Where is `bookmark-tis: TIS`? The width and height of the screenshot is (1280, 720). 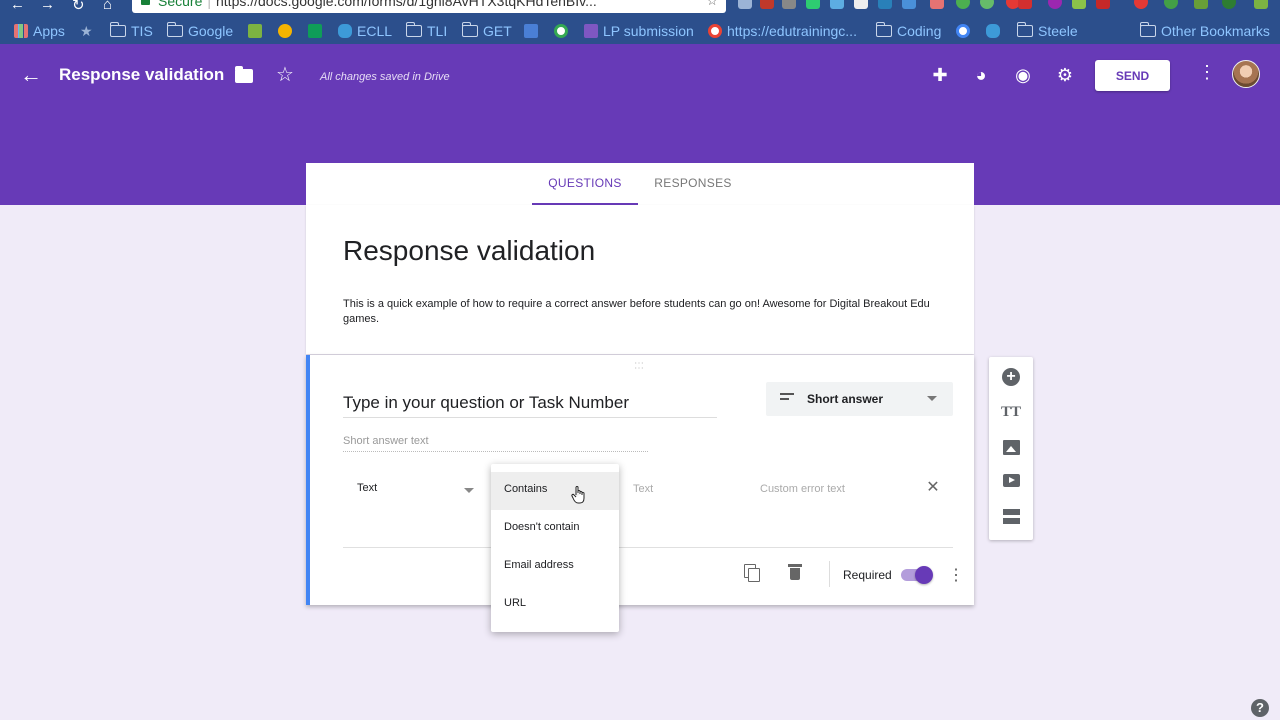 bookmark-tis: TIS is located at coordinates (131, 31).